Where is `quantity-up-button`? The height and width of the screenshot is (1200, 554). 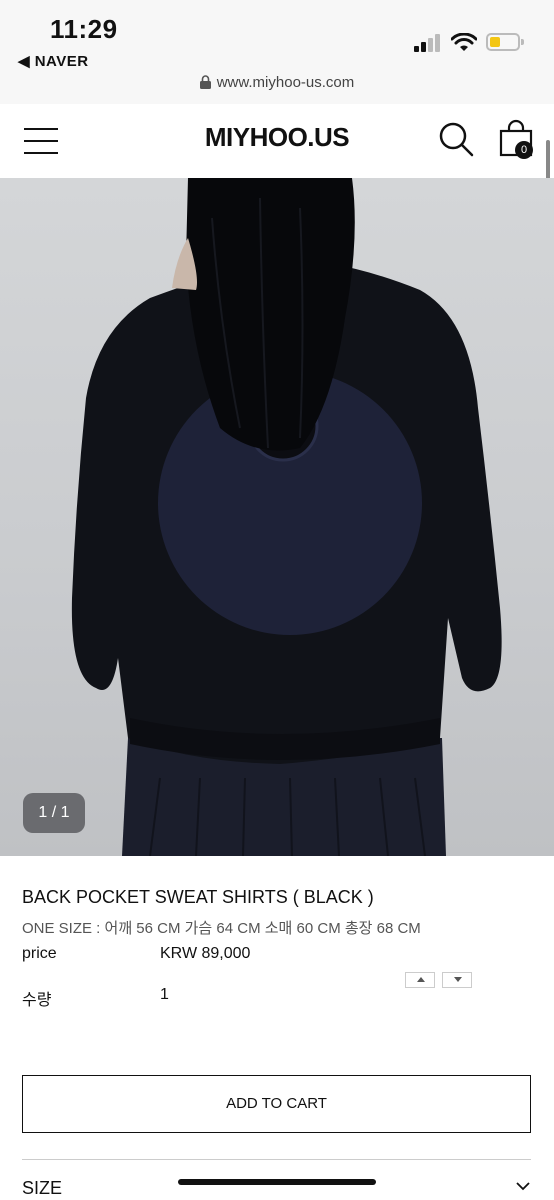 quantity-up-button is located at coordinates (420, 980).